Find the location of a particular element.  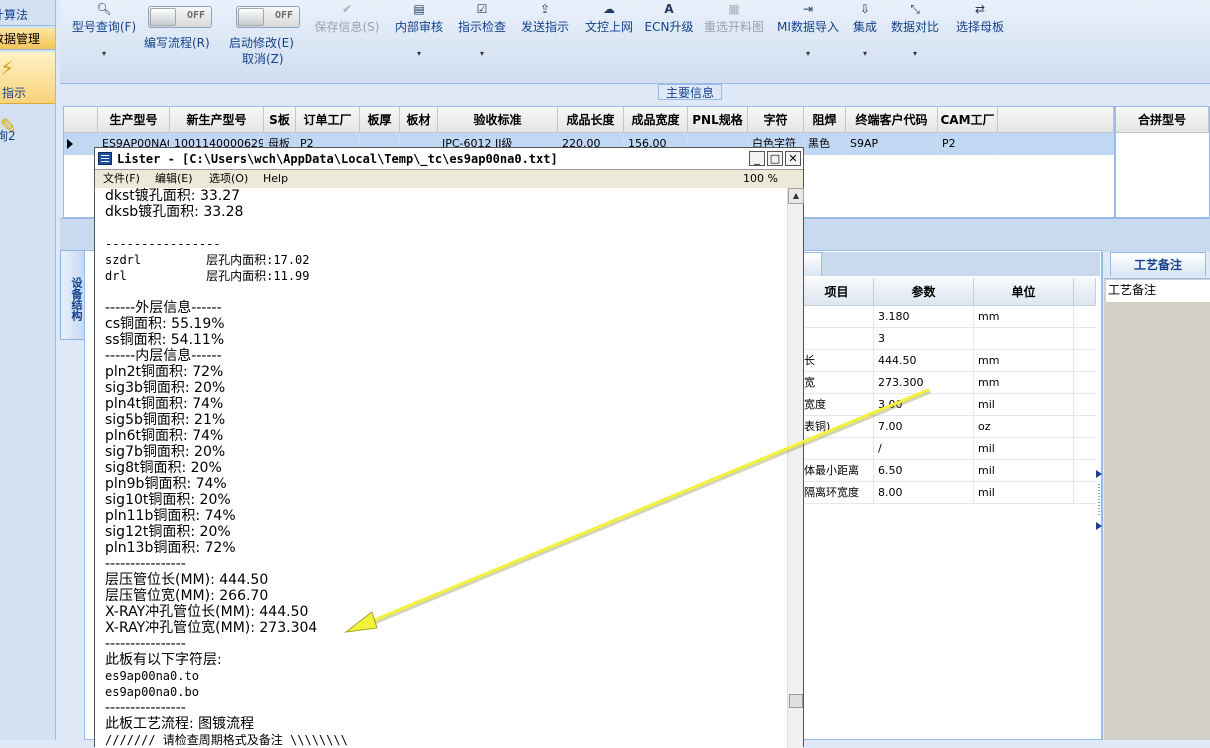

table-row: / mil is located at coordinates (948, 449).